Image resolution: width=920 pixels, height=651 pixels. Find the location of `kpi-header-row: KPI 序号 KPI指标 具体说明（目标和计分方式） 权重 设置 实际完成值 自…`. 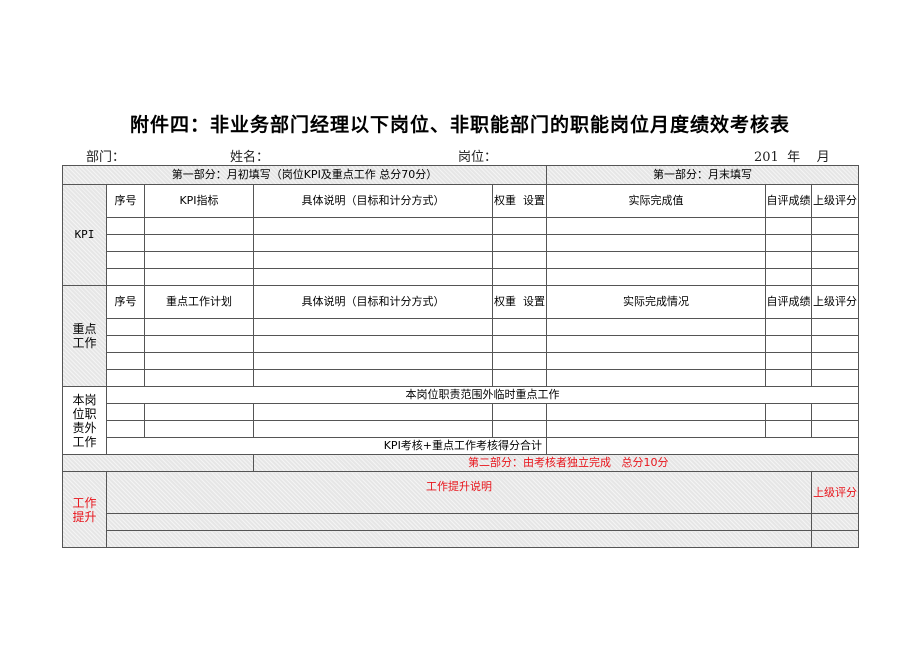

kpi-header-row: KPI 序号 KPI指标 具体说明（目标和计分方式） 权重 设置 实际完成值 自… is located at coordinates (461, 235).